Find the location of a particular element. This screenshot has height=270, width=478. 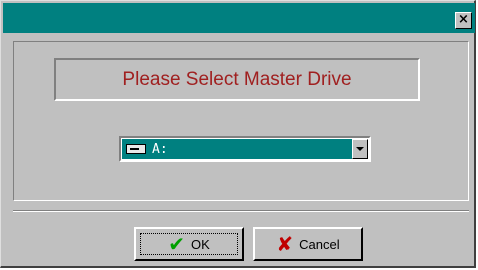

floppy-drive-icon is located at coordinates (136, 149).